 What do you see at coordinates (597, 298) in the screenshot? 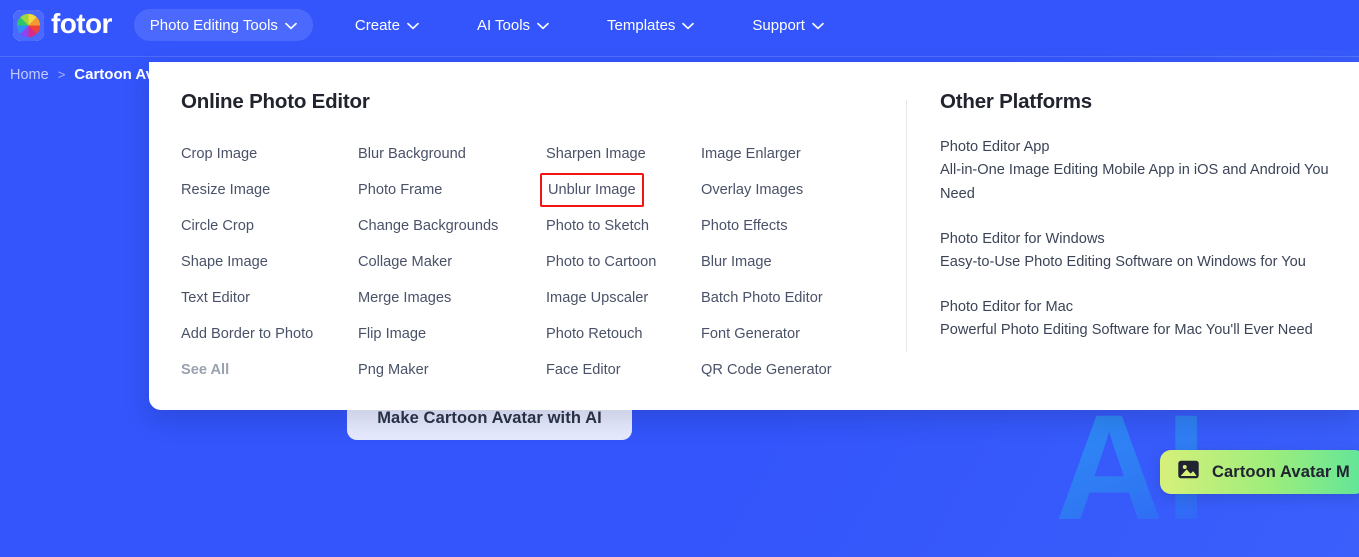
I see `tool-link-image-upscaler: Image Upscaler` at bounding box center [597, 298].